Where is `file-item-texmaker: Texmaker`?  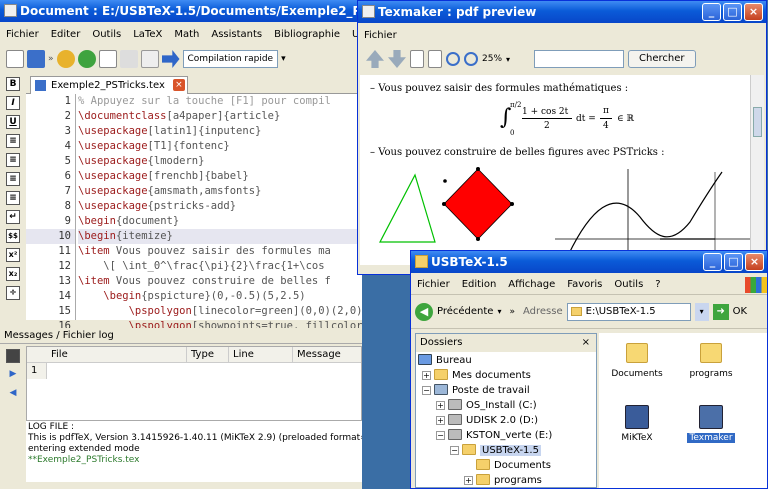 file-item-texmaker: Texmaker is located at coordinates (711, 424).